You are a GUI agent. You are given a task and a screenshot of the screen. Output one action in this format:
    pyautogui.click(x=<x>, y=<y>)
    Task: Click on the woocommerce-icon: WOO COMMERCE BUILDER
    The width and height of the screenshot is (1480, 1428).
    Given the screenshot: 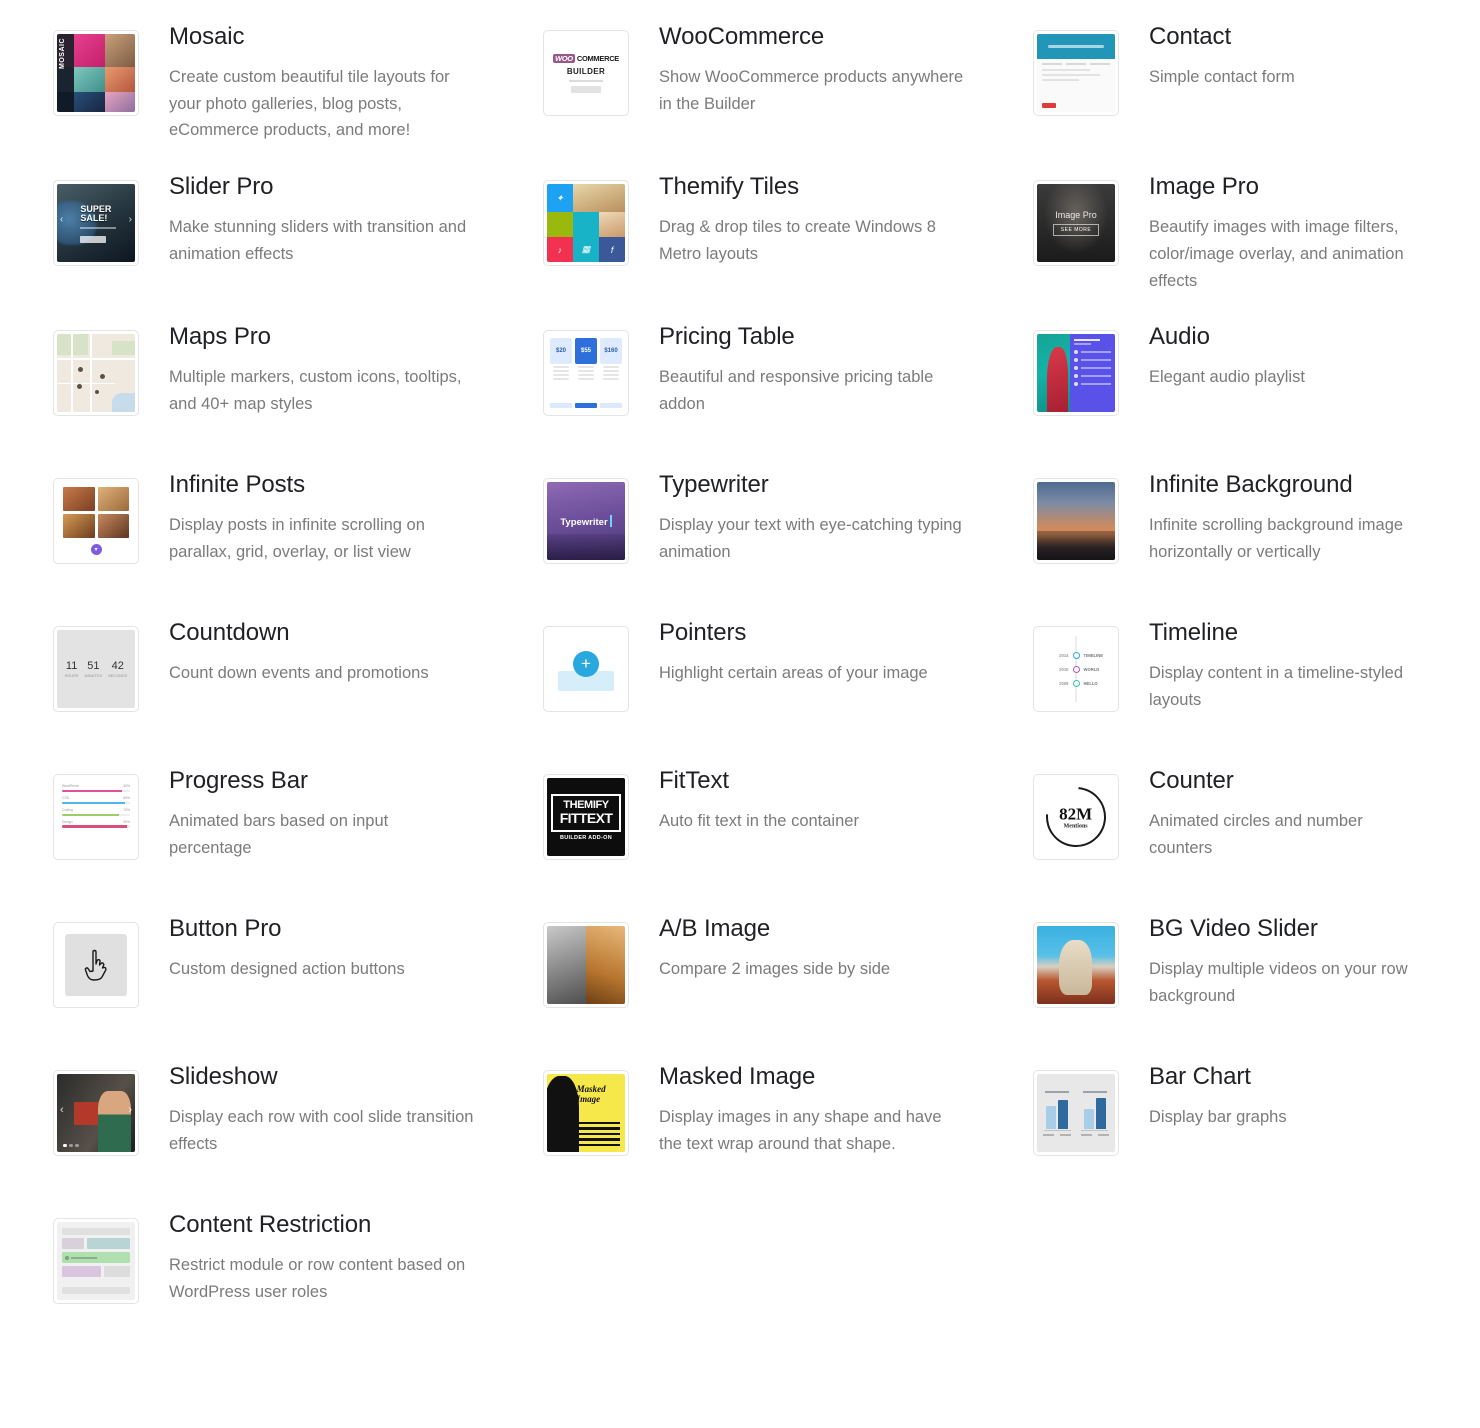 What is the action you would take?
    pyautogui.click(x=586, y=73)
    